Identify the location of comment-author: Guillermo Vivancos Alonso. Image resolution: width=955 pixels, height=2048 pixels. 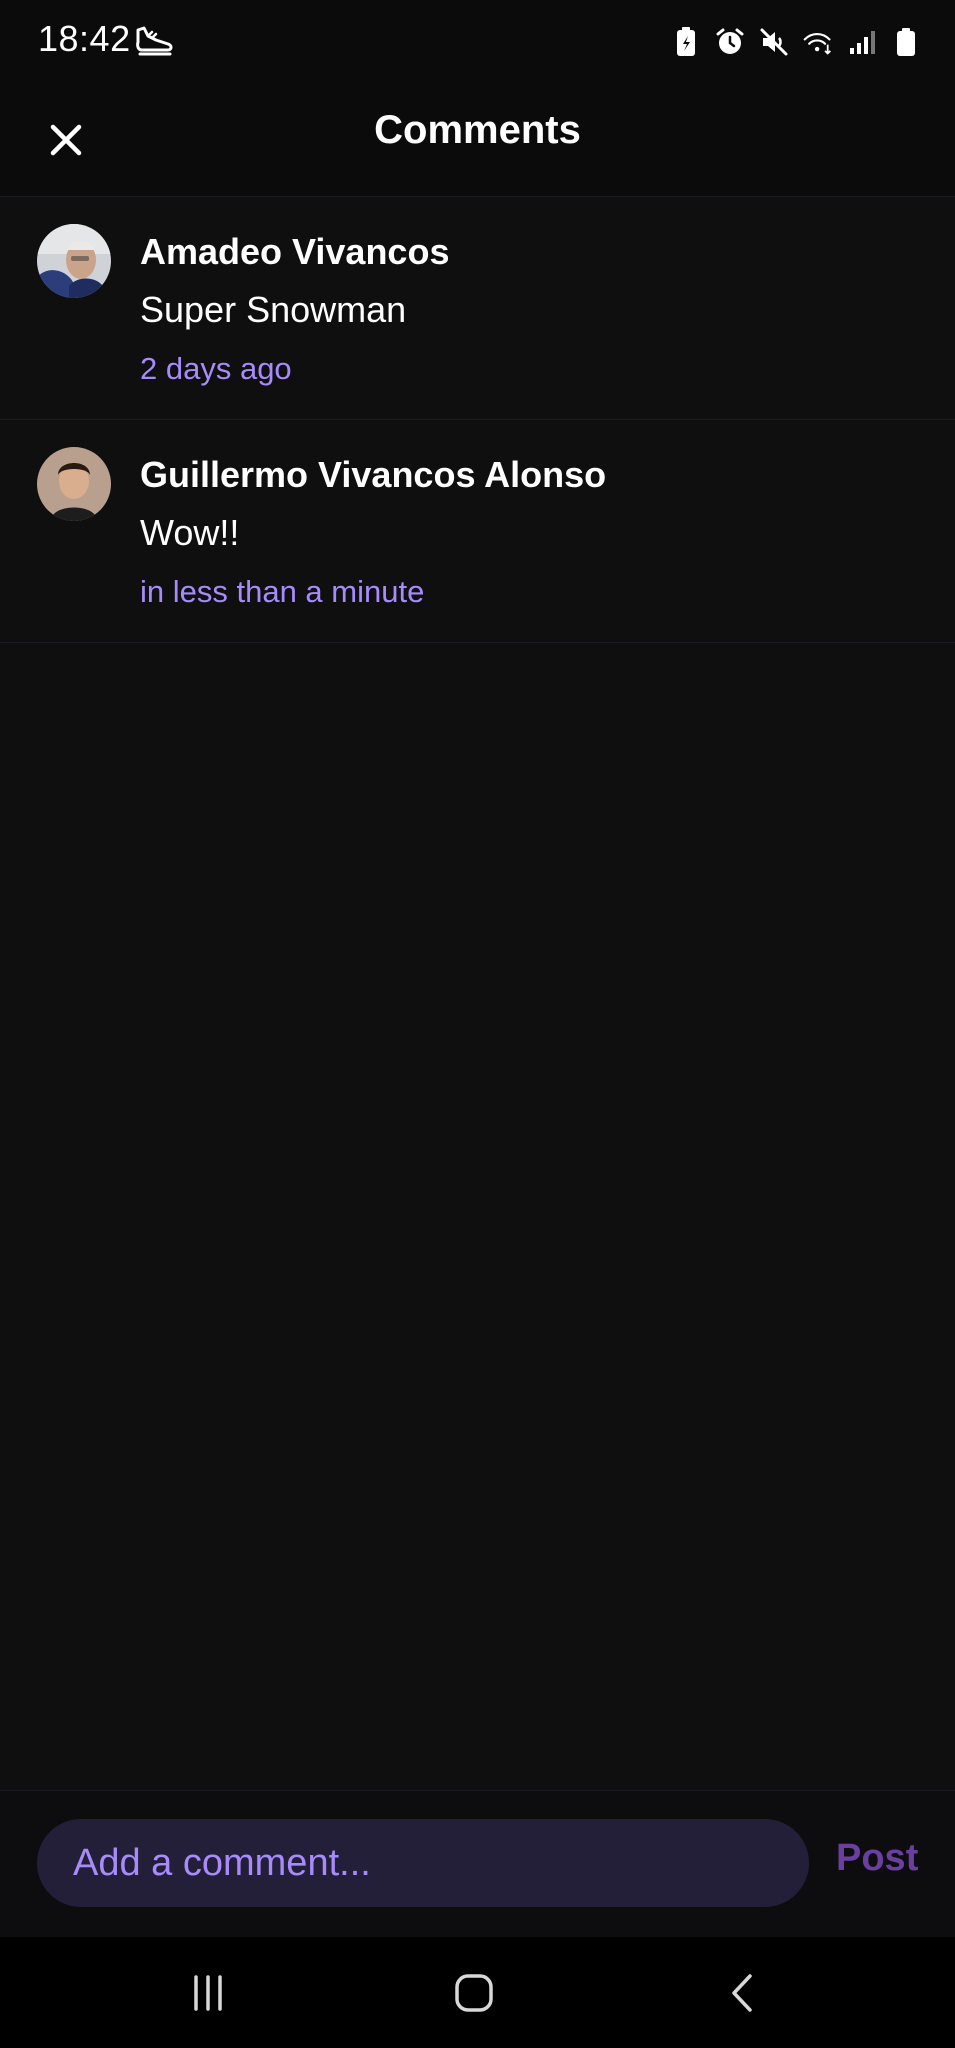
(373, 475).